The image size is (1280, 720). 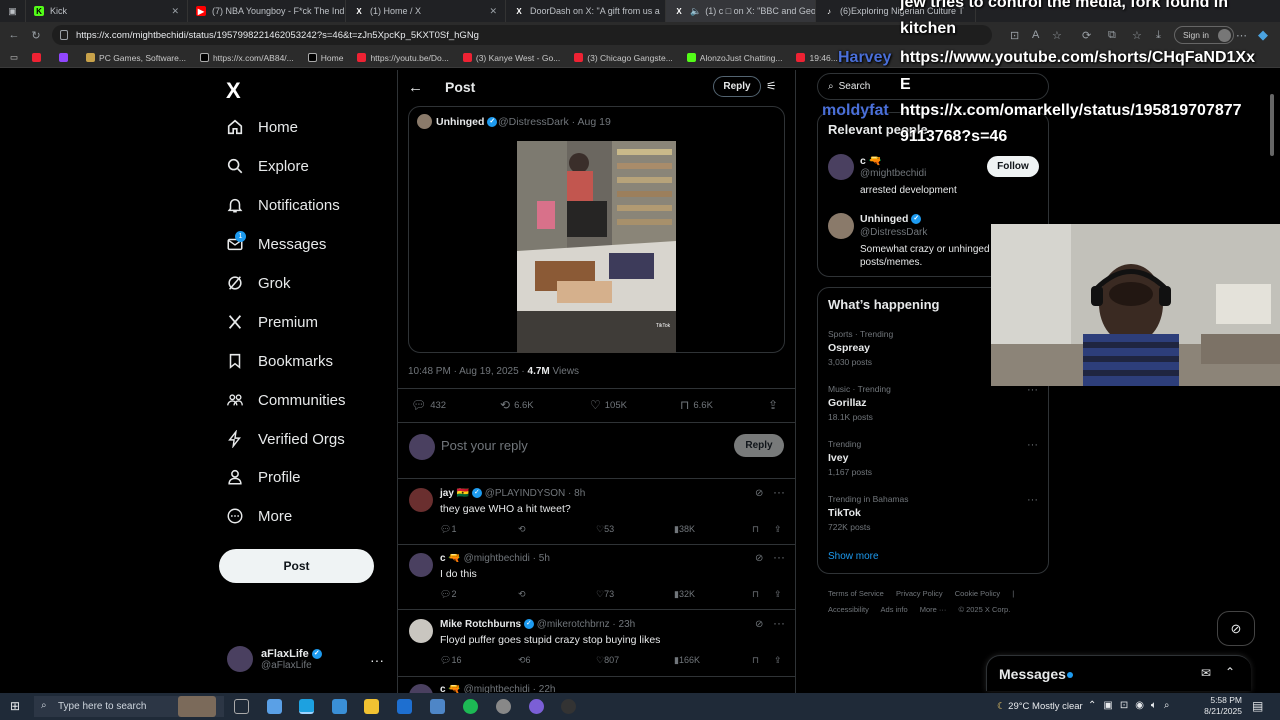 I want to click on reply-input: Post your reply, so click(x=484, y=445).